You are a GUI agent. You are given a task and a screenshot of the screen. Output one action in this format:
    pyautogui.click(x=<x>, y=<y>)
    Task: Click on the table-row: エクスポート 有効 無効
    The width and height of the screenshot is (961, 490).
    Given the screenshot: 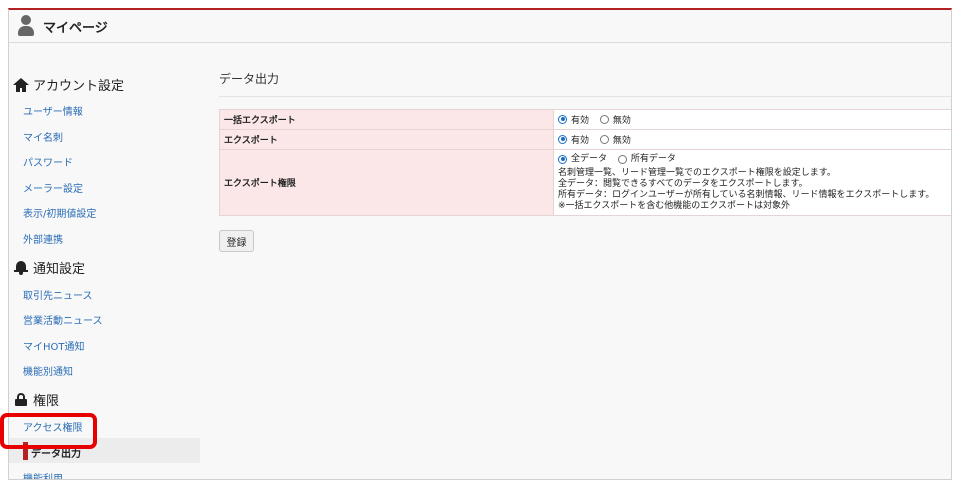 What is the action you would take?
    pyautogui.click(x=585, y=139)
    